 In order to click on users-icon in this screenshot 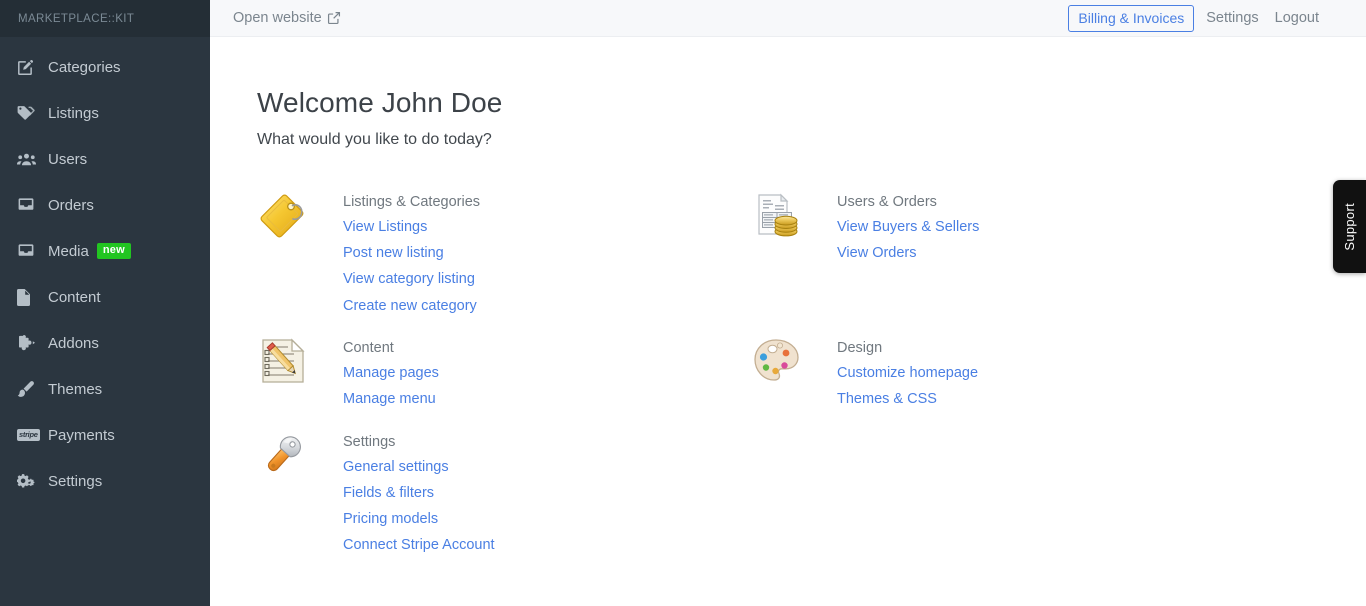, I will do `click(30, 159)`.